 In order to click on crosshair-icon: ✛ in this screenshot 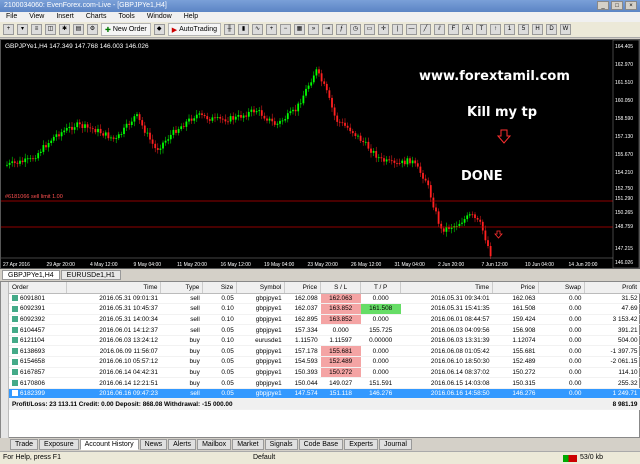, I will do `click(383, 29)`.